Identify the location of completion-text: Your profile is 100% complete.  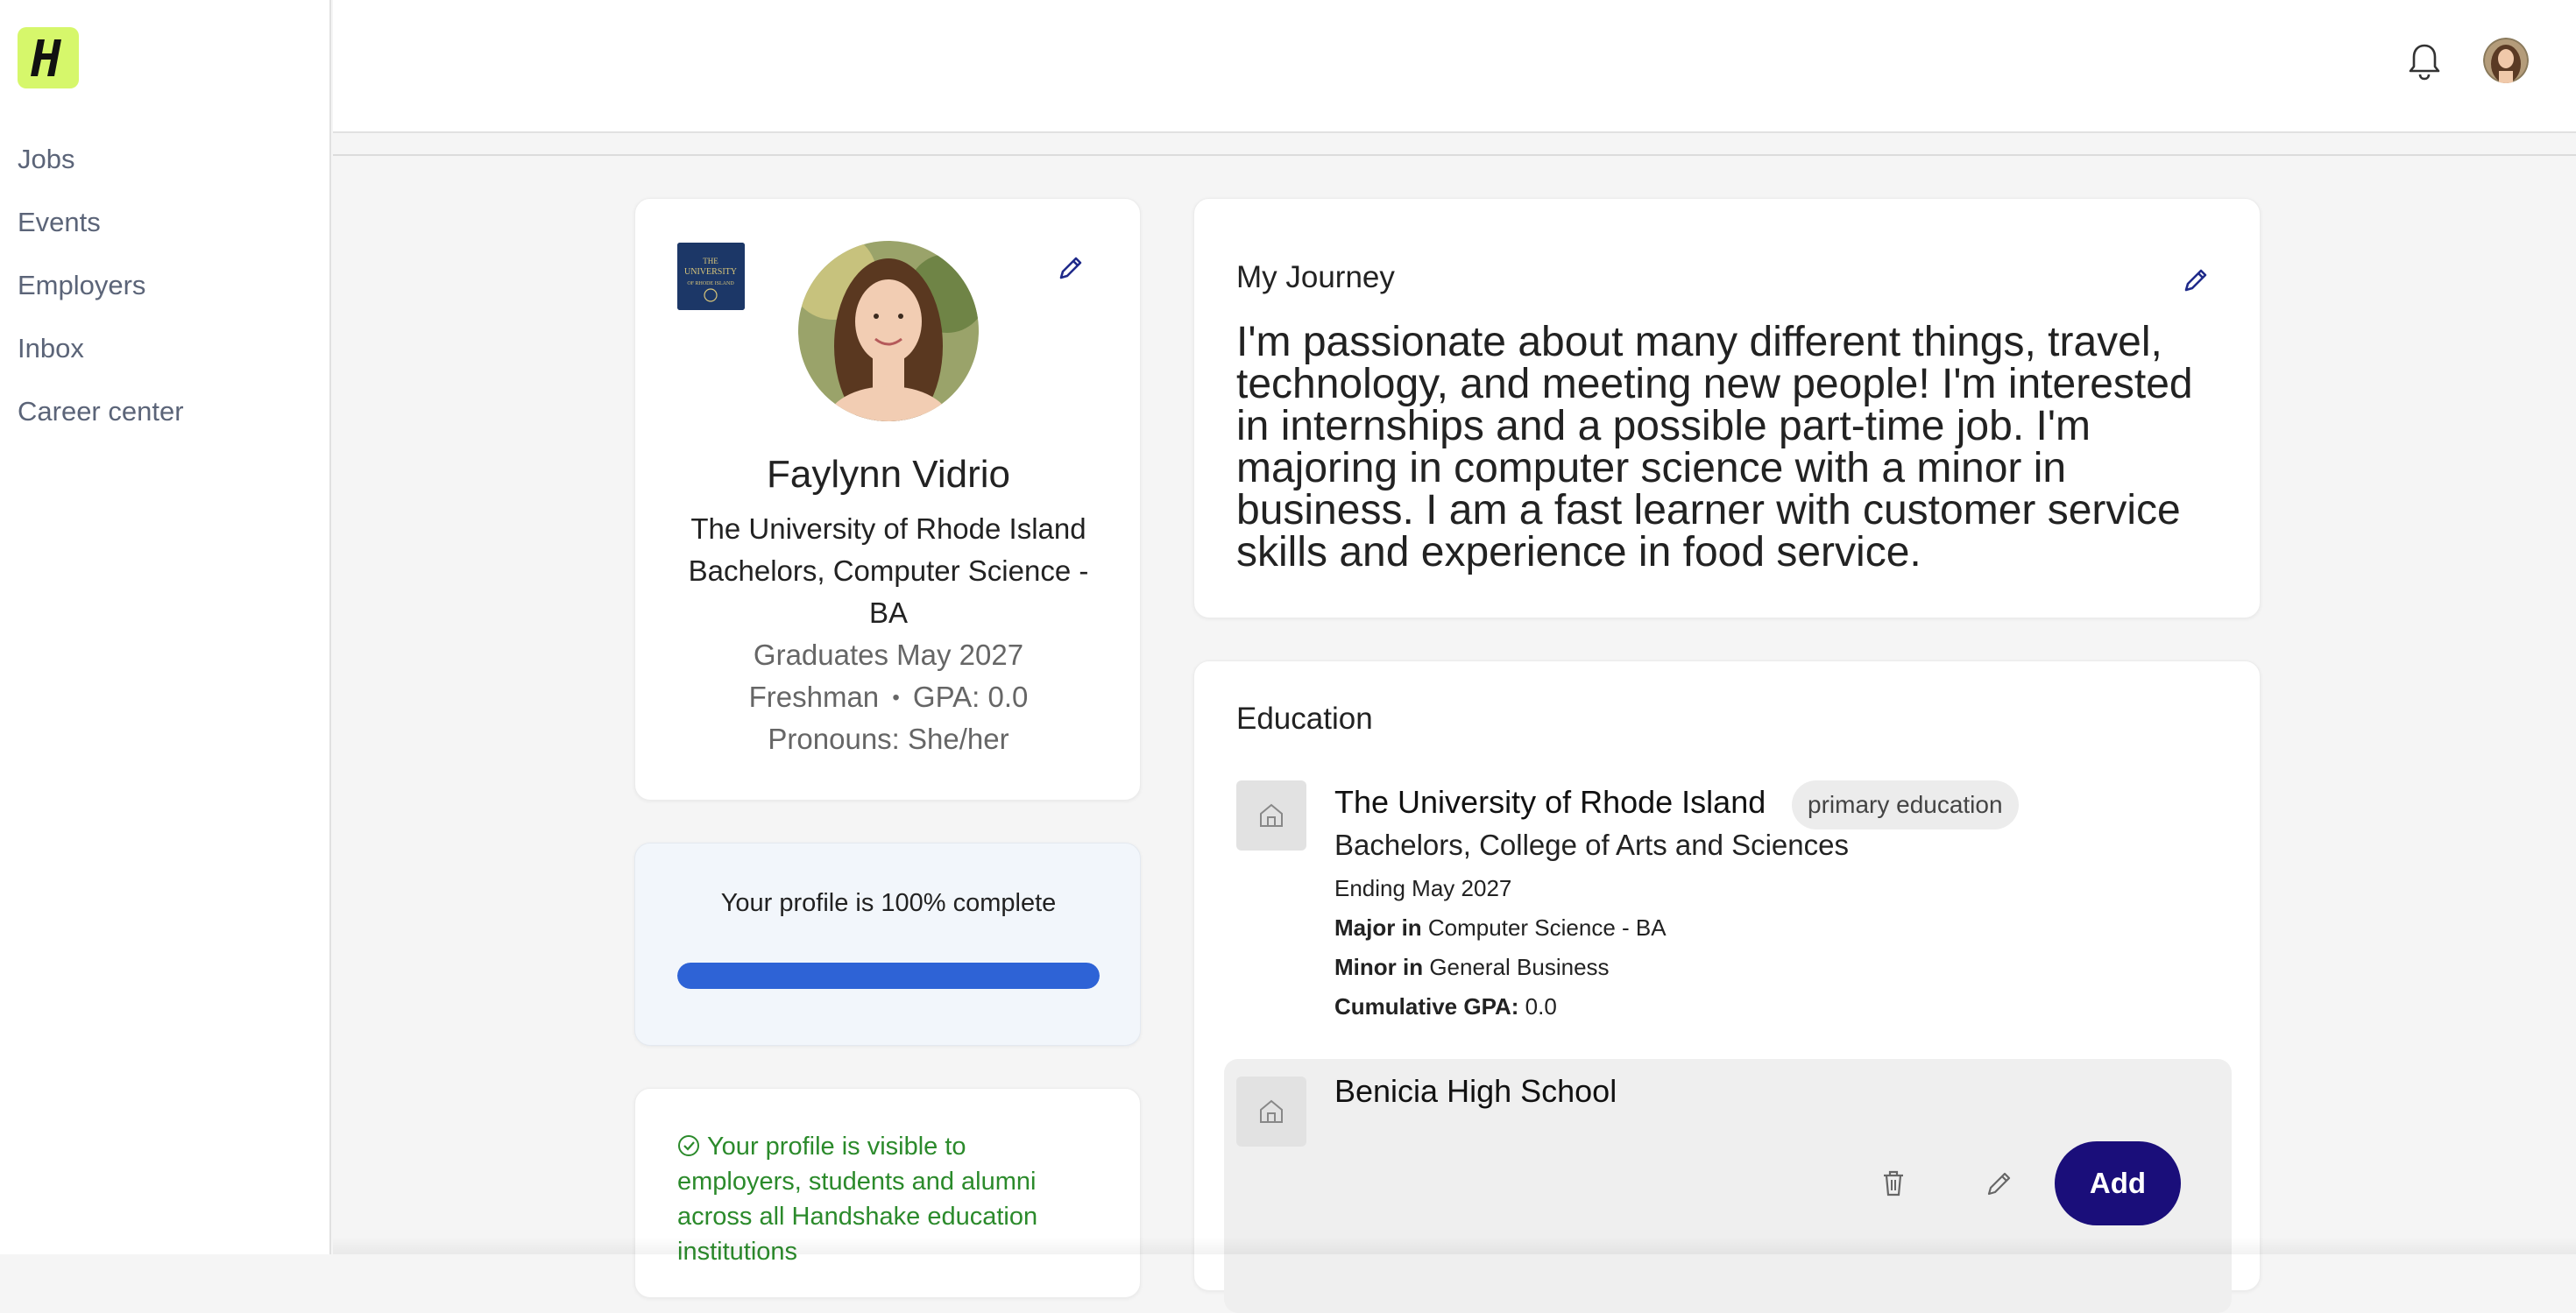
(888, 903).